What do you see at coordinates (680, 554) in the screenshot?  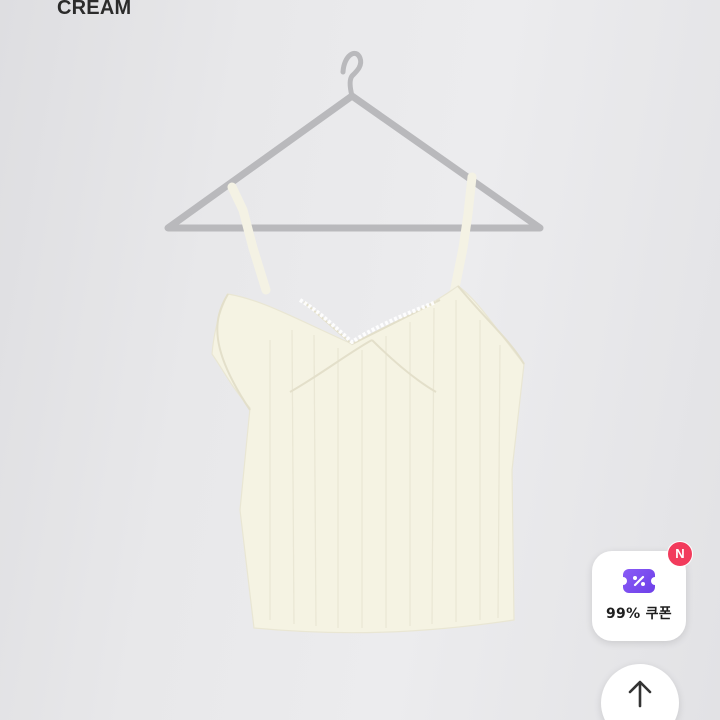 I see `new-badge: N` at bounding box center [680, 554].